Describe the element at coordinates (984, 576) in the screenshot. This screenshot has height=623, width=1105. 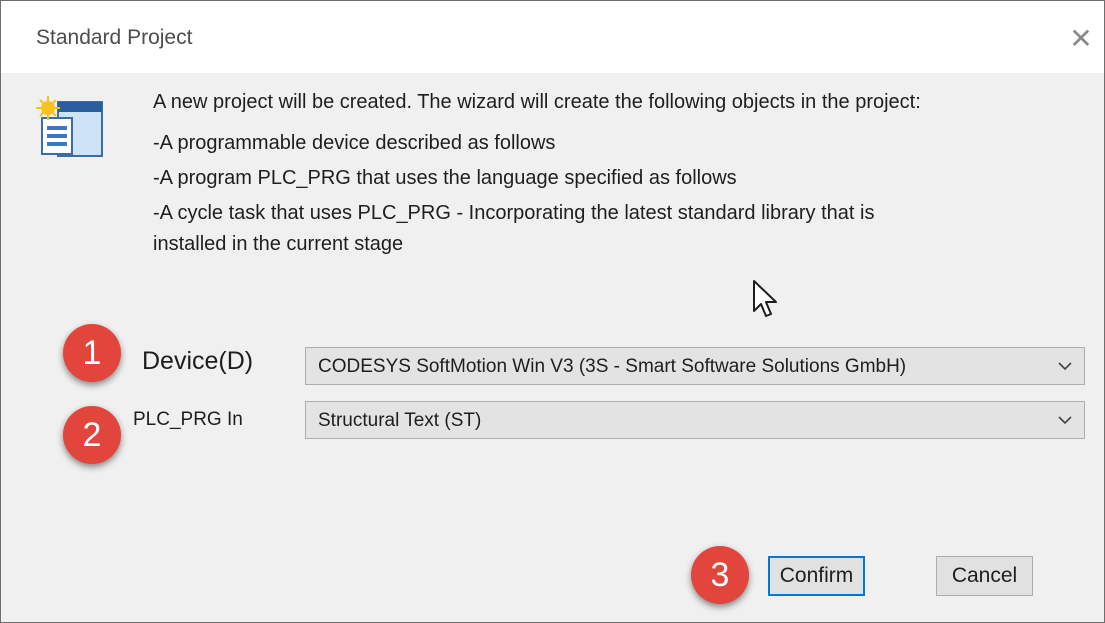
I see `cancel-button: Cancel` at that location.